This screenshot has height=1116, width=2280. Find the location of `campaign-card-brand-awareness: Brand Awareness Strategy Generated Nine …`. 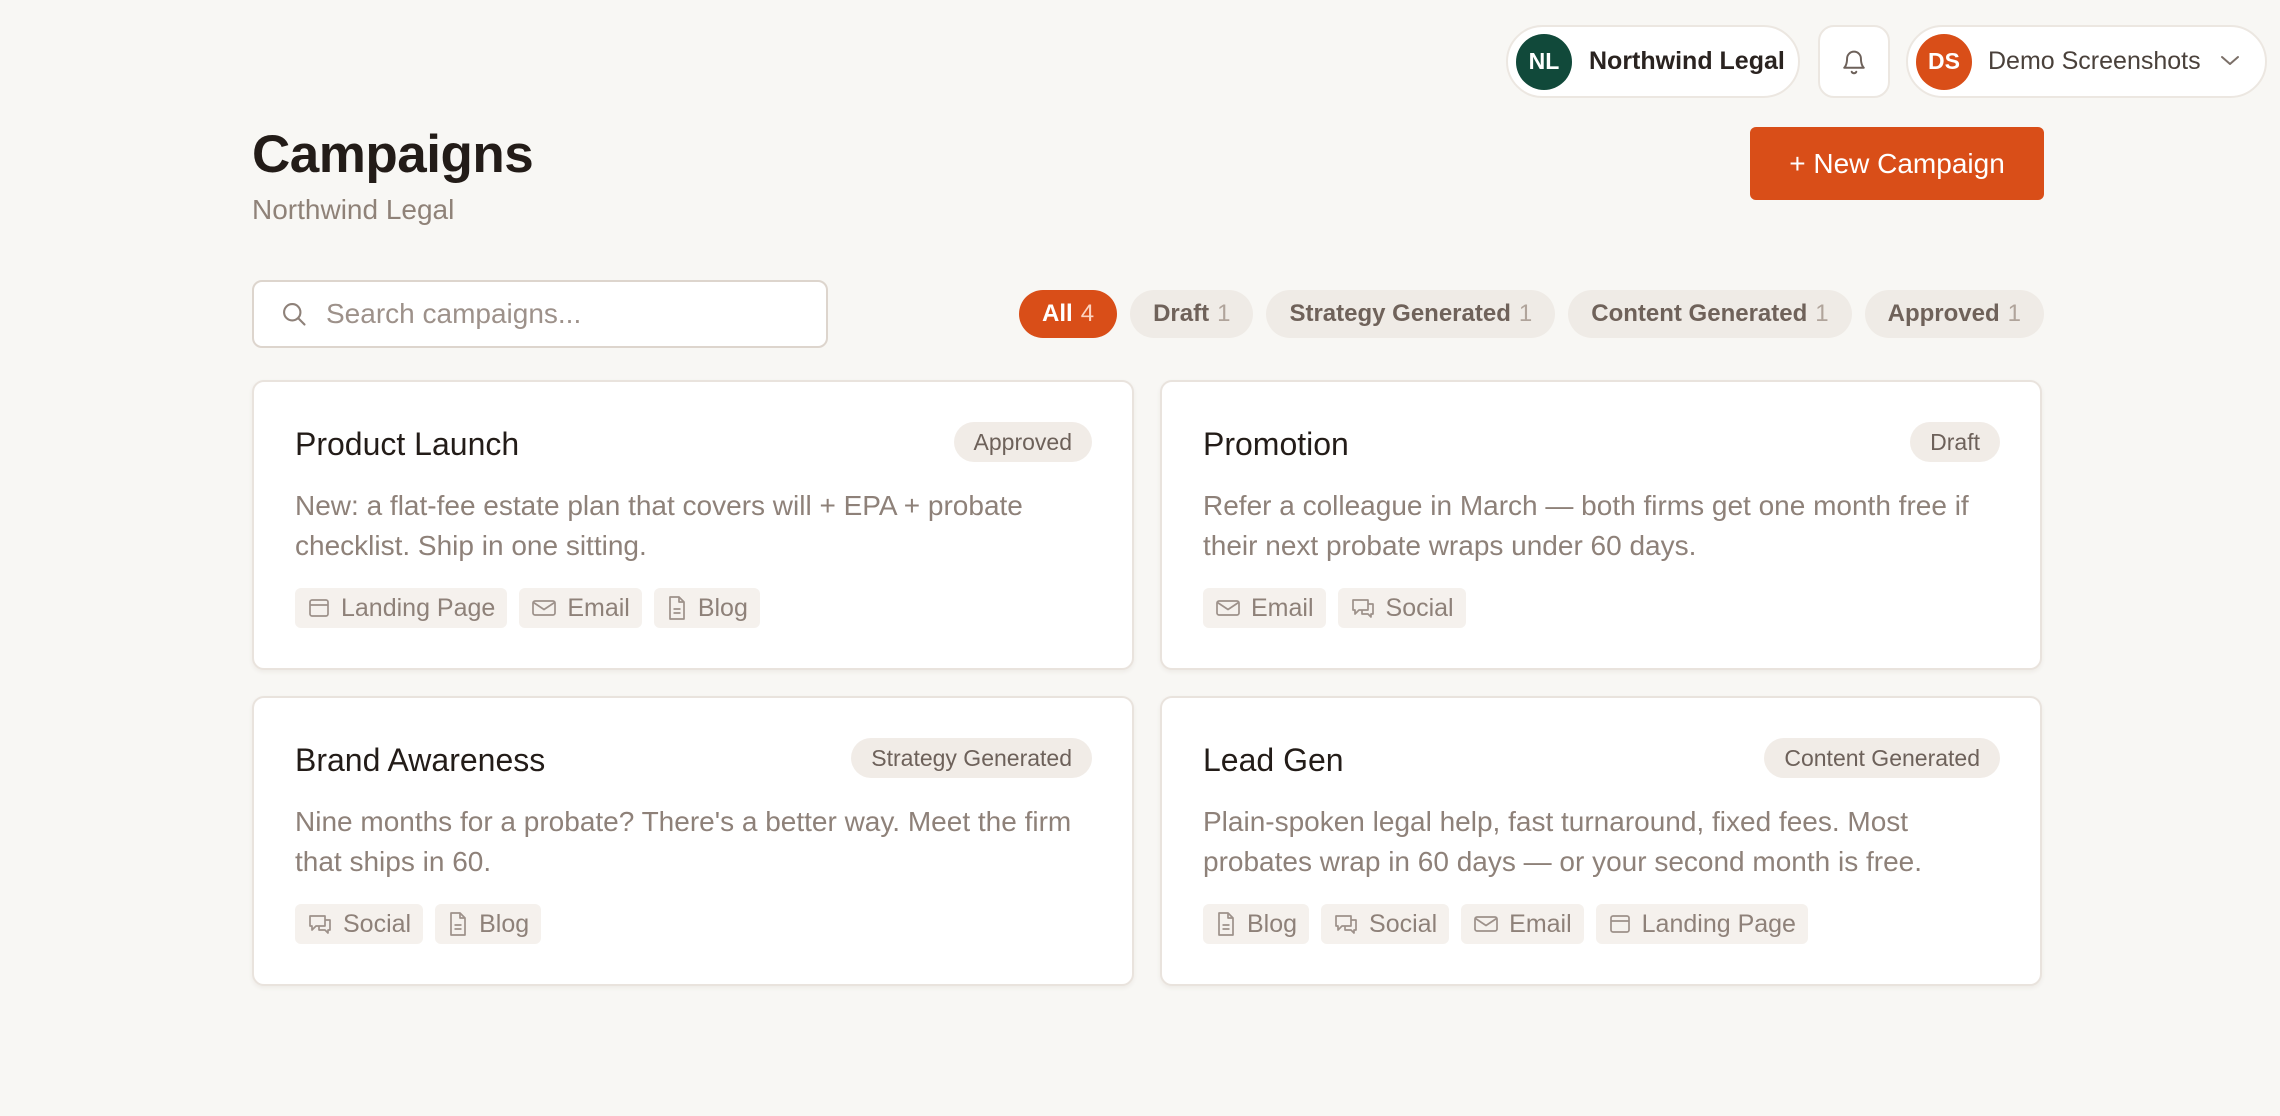

campaign-card-brand-awareness: Brand Awareness Strategy Generated Nine … is located at coordinates (693, 841).